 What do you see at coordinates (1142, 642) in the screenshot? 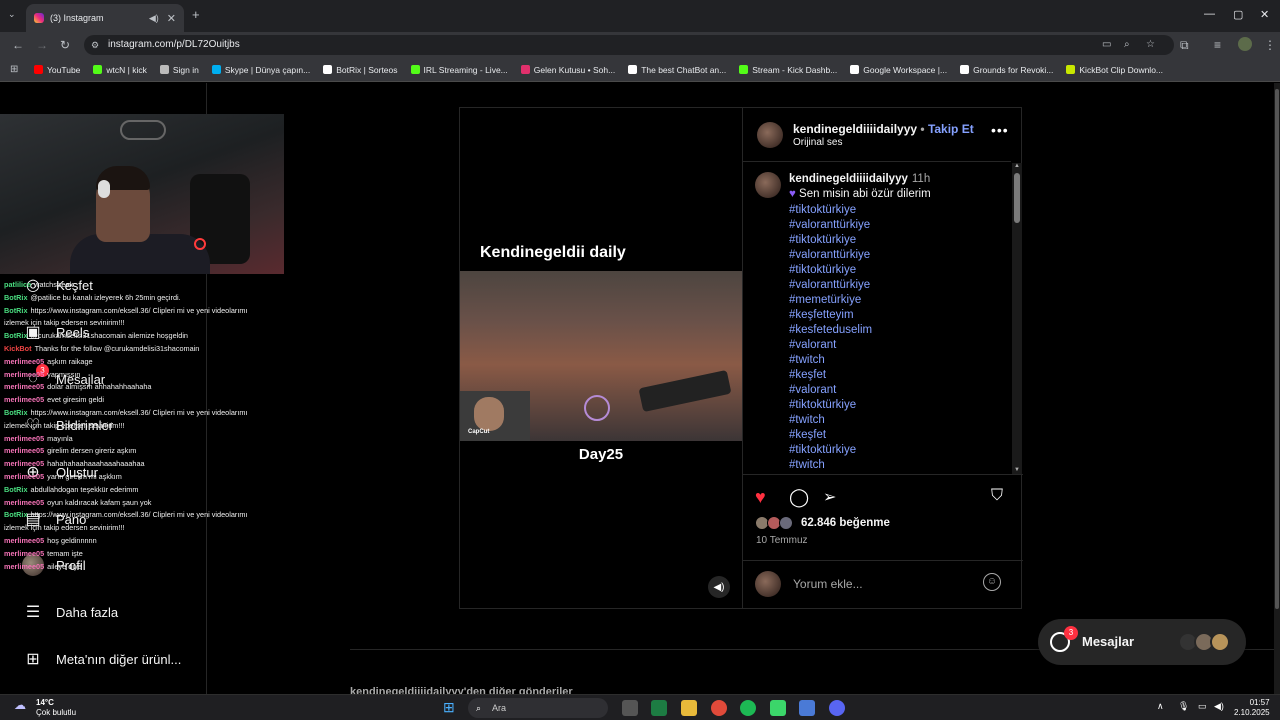
I see `messages-pill: 3 Mesajlar` at bounding box center [1142, 642].